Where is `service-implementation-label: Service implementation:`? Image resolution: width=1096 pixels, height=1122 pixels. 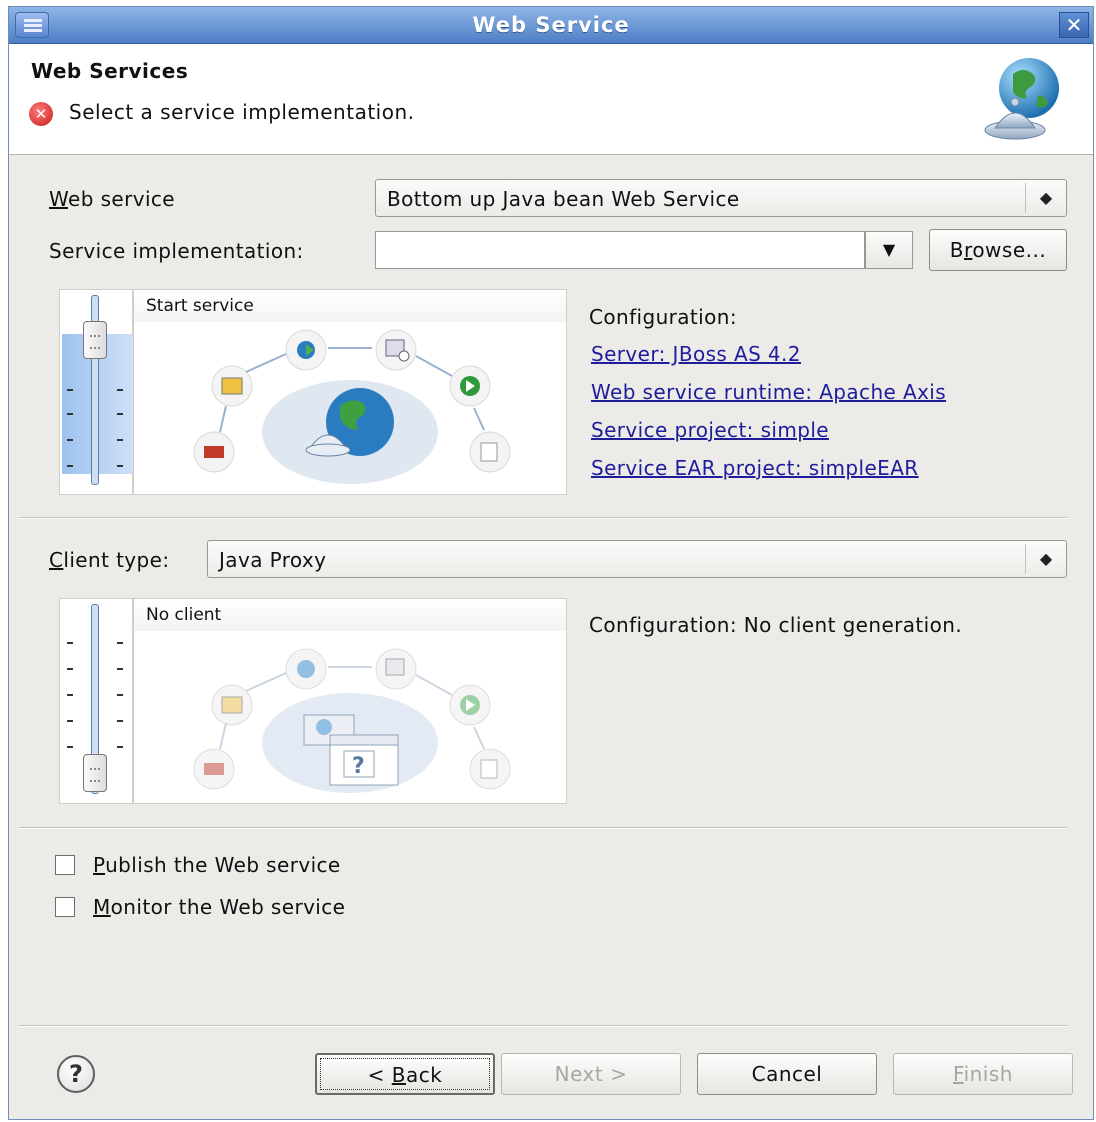 service-implementation-label: Service implementation: is located at coordinates (176, 251).